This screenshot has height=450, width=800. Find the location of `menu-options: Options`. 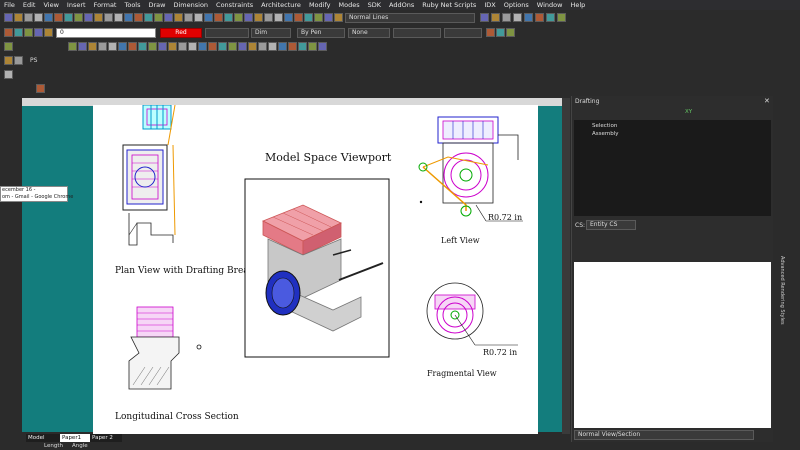

menu-options: Options is located at coordinates (516, 5).